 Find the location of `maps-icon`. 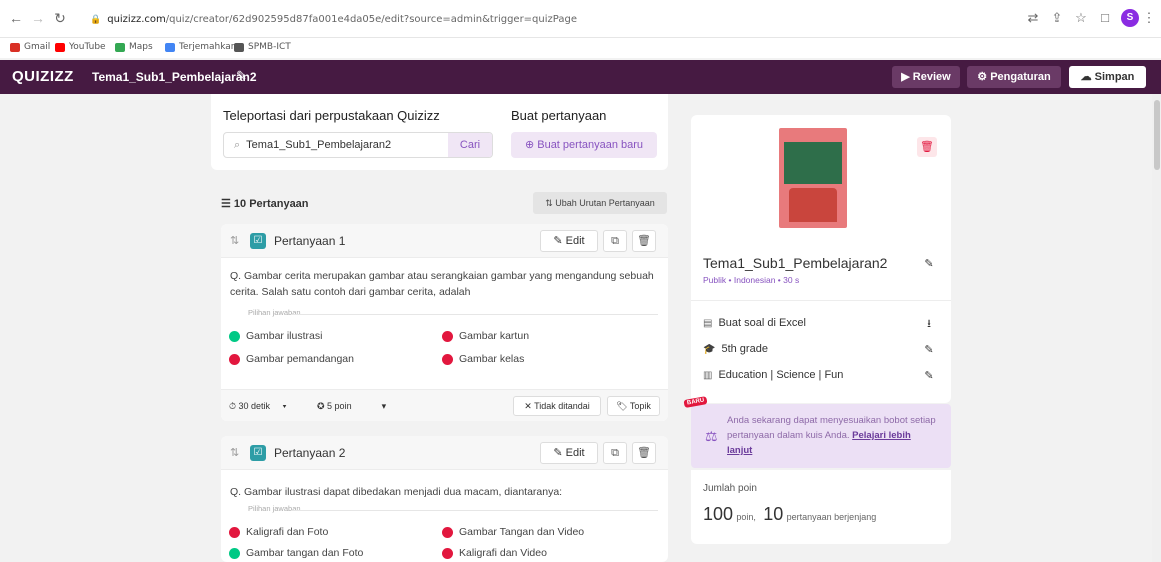

maps-icon is located at coordinates (120, 47).